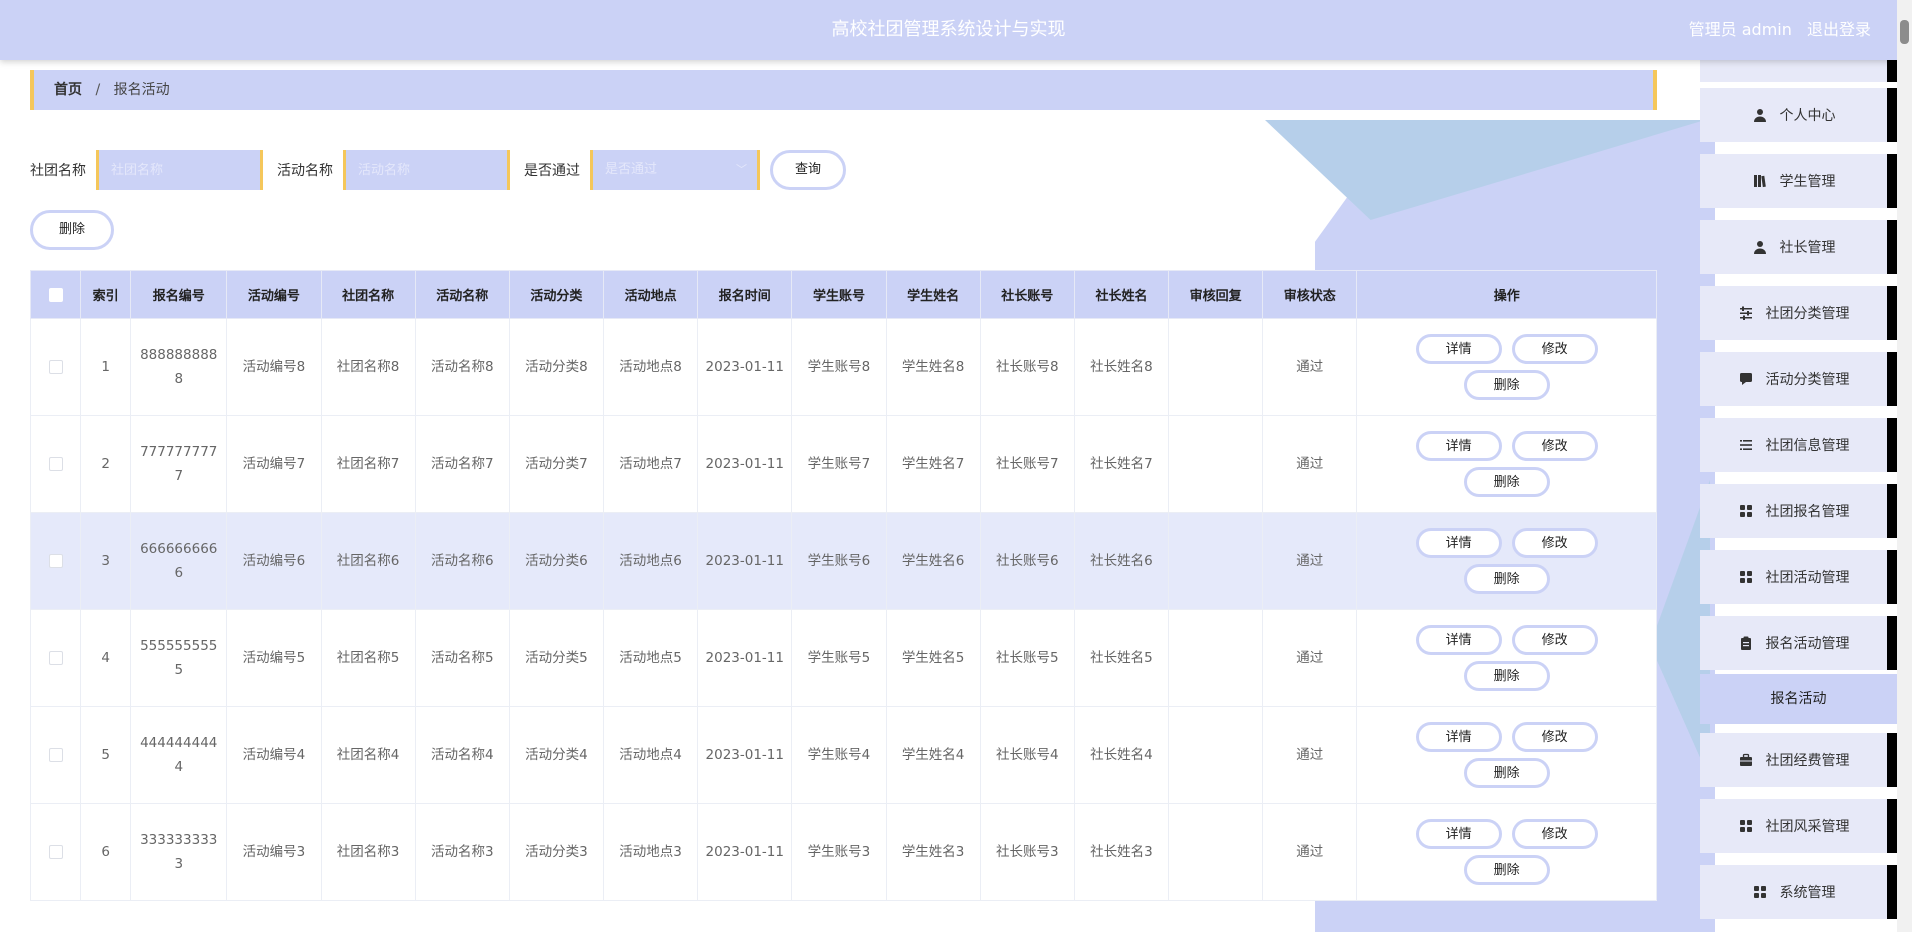  What do you see at coordinates (651, 852) in the screenshot?
I see `cell-place: 活动地点3` at bounding box center [651, 852].